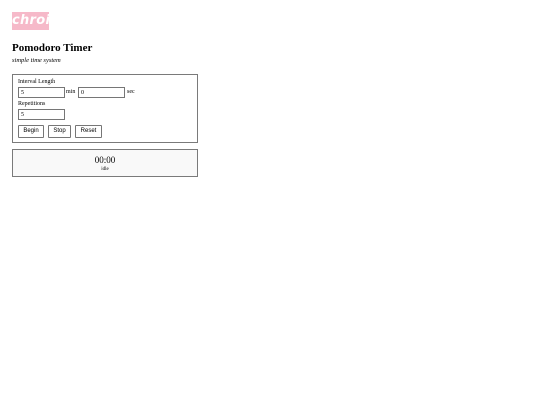 The width and height of the screenshot is (540, 405). I want to click on page-subtitle: simple time system, so click(36, 60).